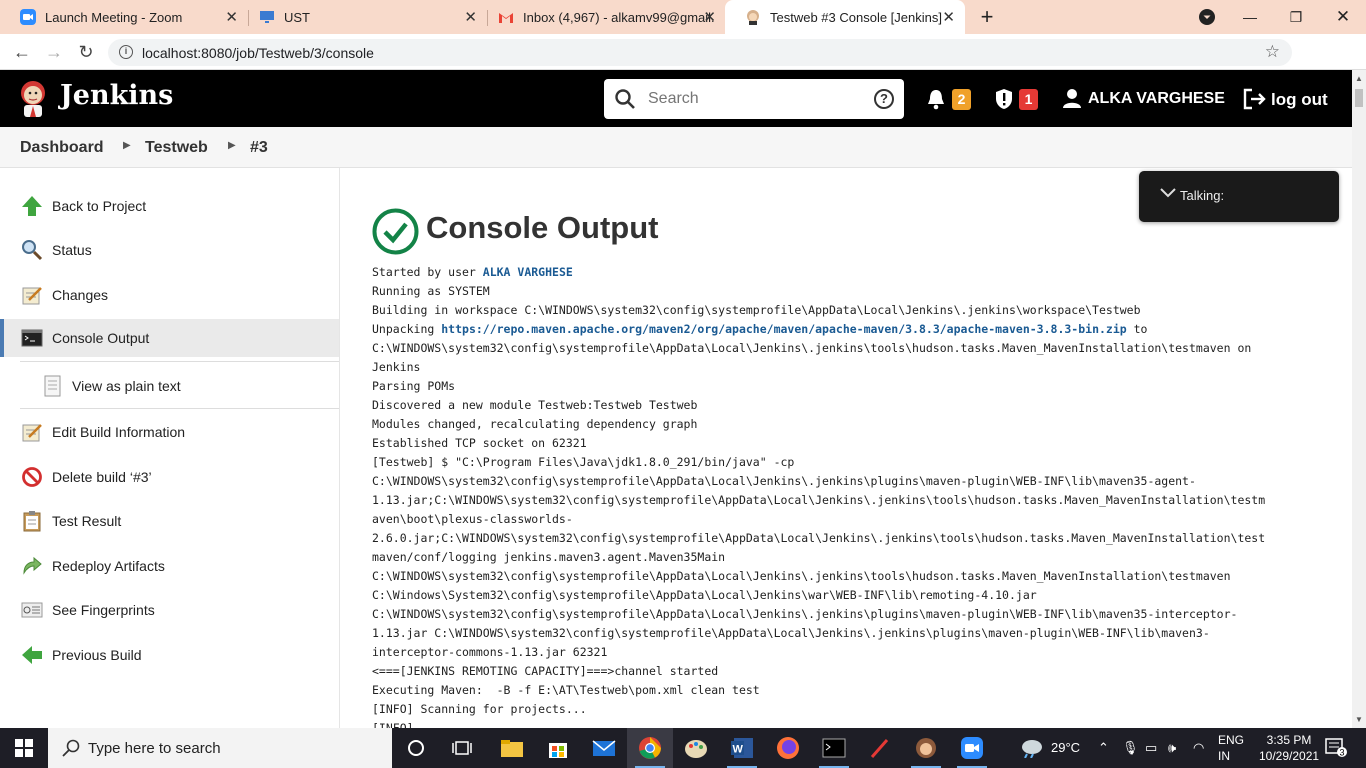 This screenshot has height=768, width=1366. I want to click on notification-center-icon: 3, so click(1336, 749).